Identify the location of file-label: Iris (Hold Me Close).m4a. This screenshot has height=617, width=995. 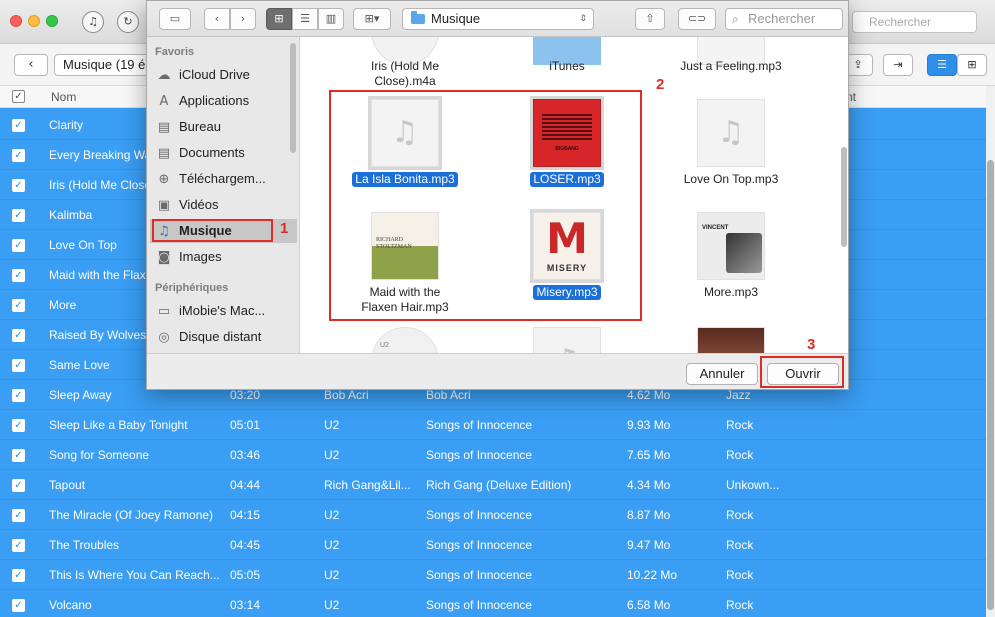
(404, 73).